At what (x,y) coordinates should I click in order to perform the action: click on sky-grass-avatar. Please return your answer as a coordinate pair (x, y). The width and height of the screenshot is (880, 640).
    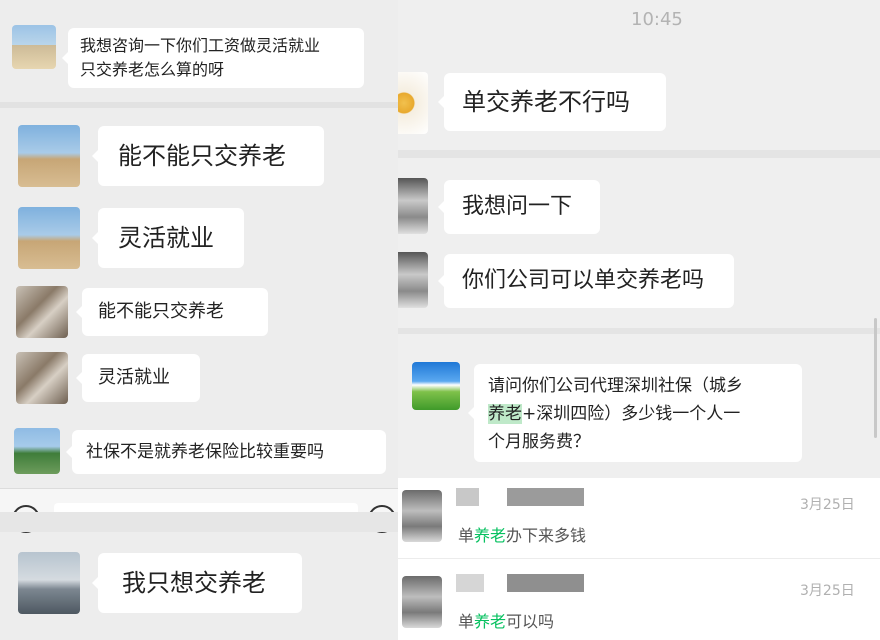
    Looking at the image, I should click on (436, 386).